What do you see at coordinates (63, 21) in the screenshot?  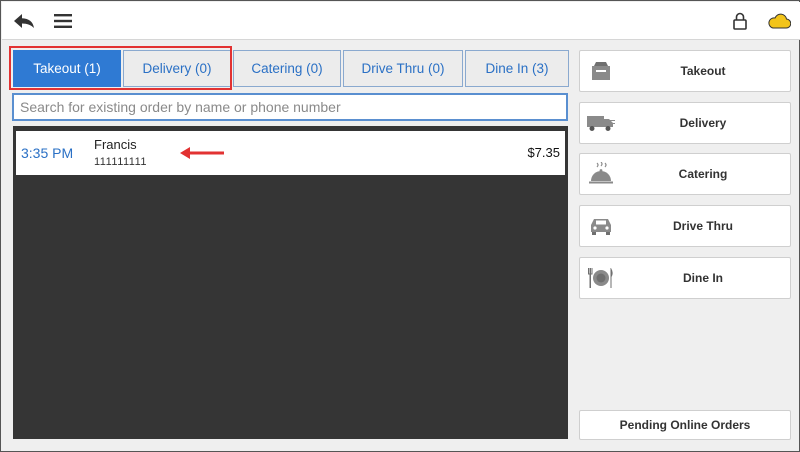 I see `hamburger-menu-icon` at bounding box center [63, 21].